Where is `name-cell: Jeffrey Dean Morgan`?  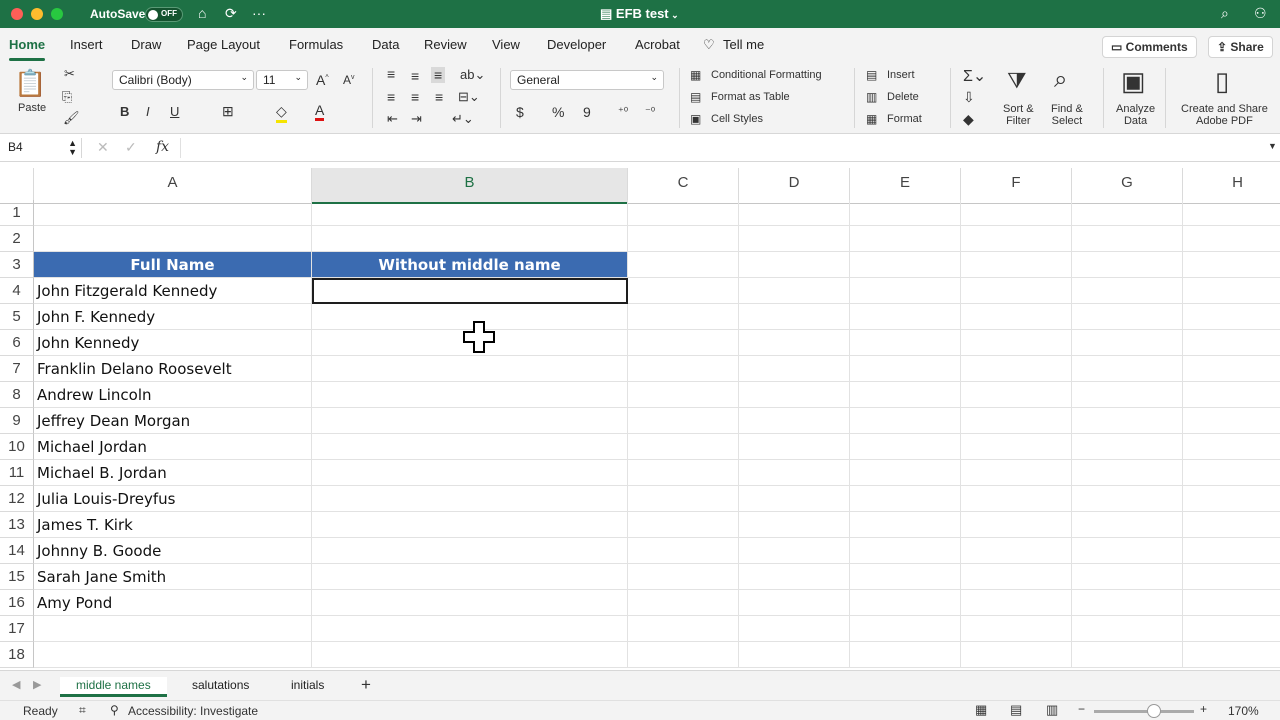 name-cell: Jeffrey Dean Morgan is located at coordinates (173, 421).